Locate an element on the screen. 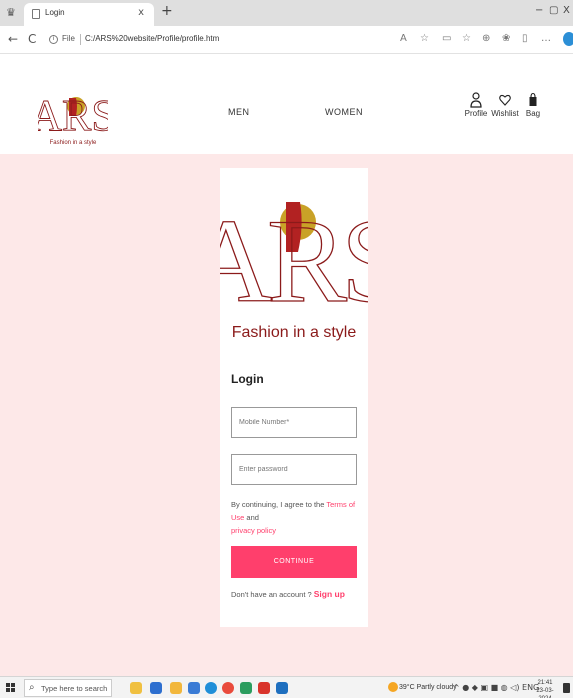  widgets-icon is located at coordinates (136, 688).